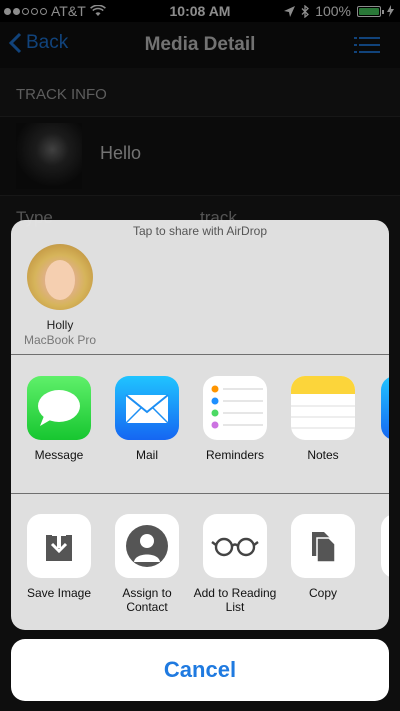  I want to click on share-app-reminders: Reminders, so click(235, 419).